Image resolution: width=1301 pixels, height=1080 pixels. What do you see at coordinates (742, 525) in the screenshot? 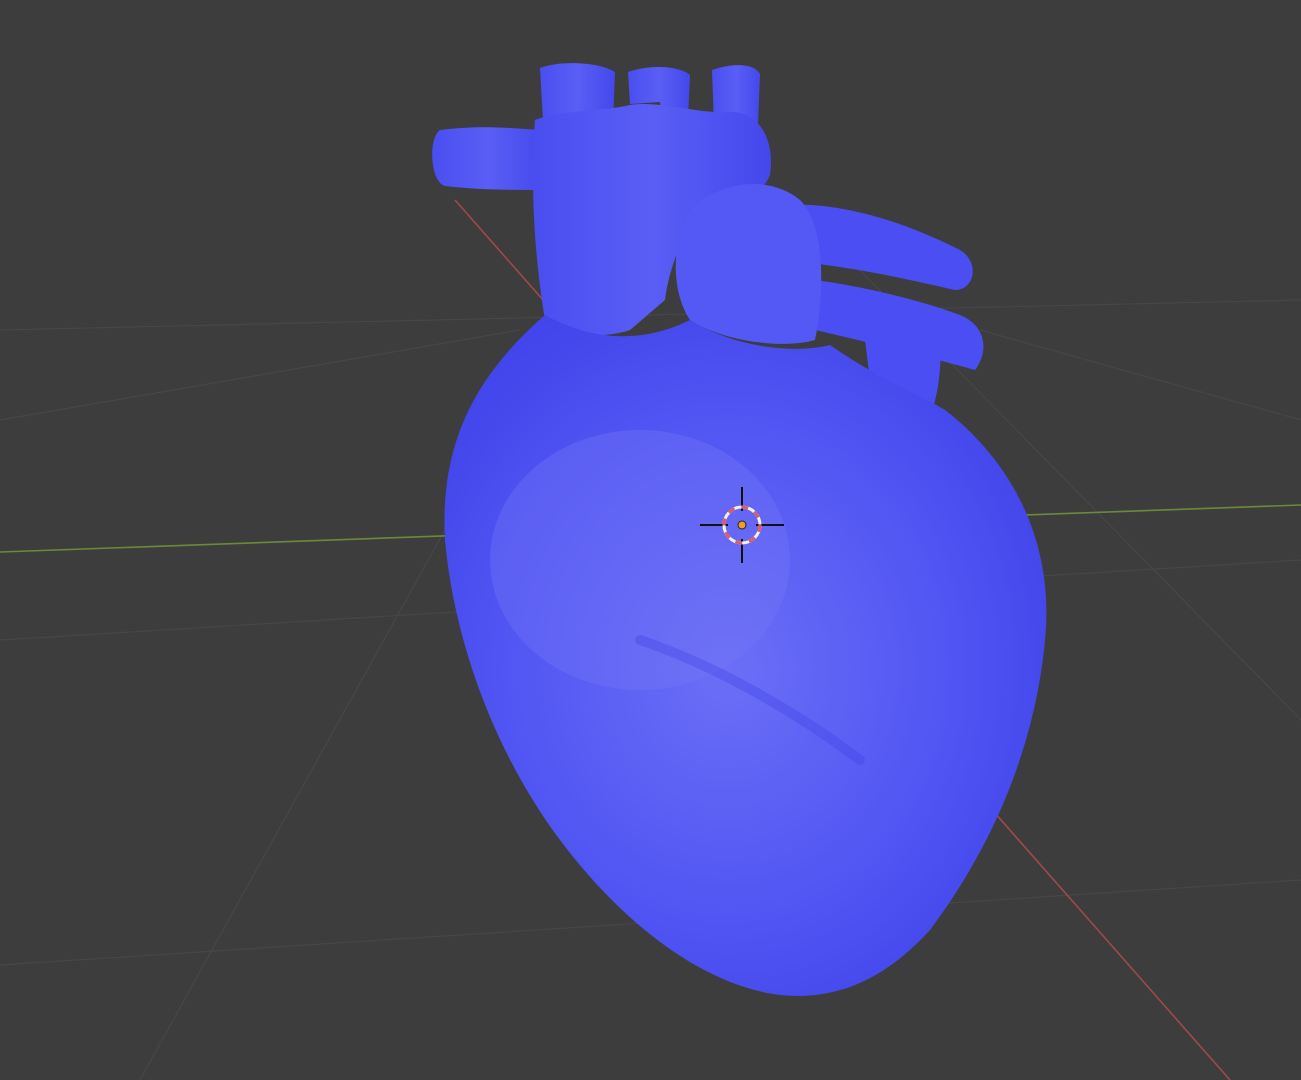
I see `origin-dot-icon` at bounding box center [742, 525].